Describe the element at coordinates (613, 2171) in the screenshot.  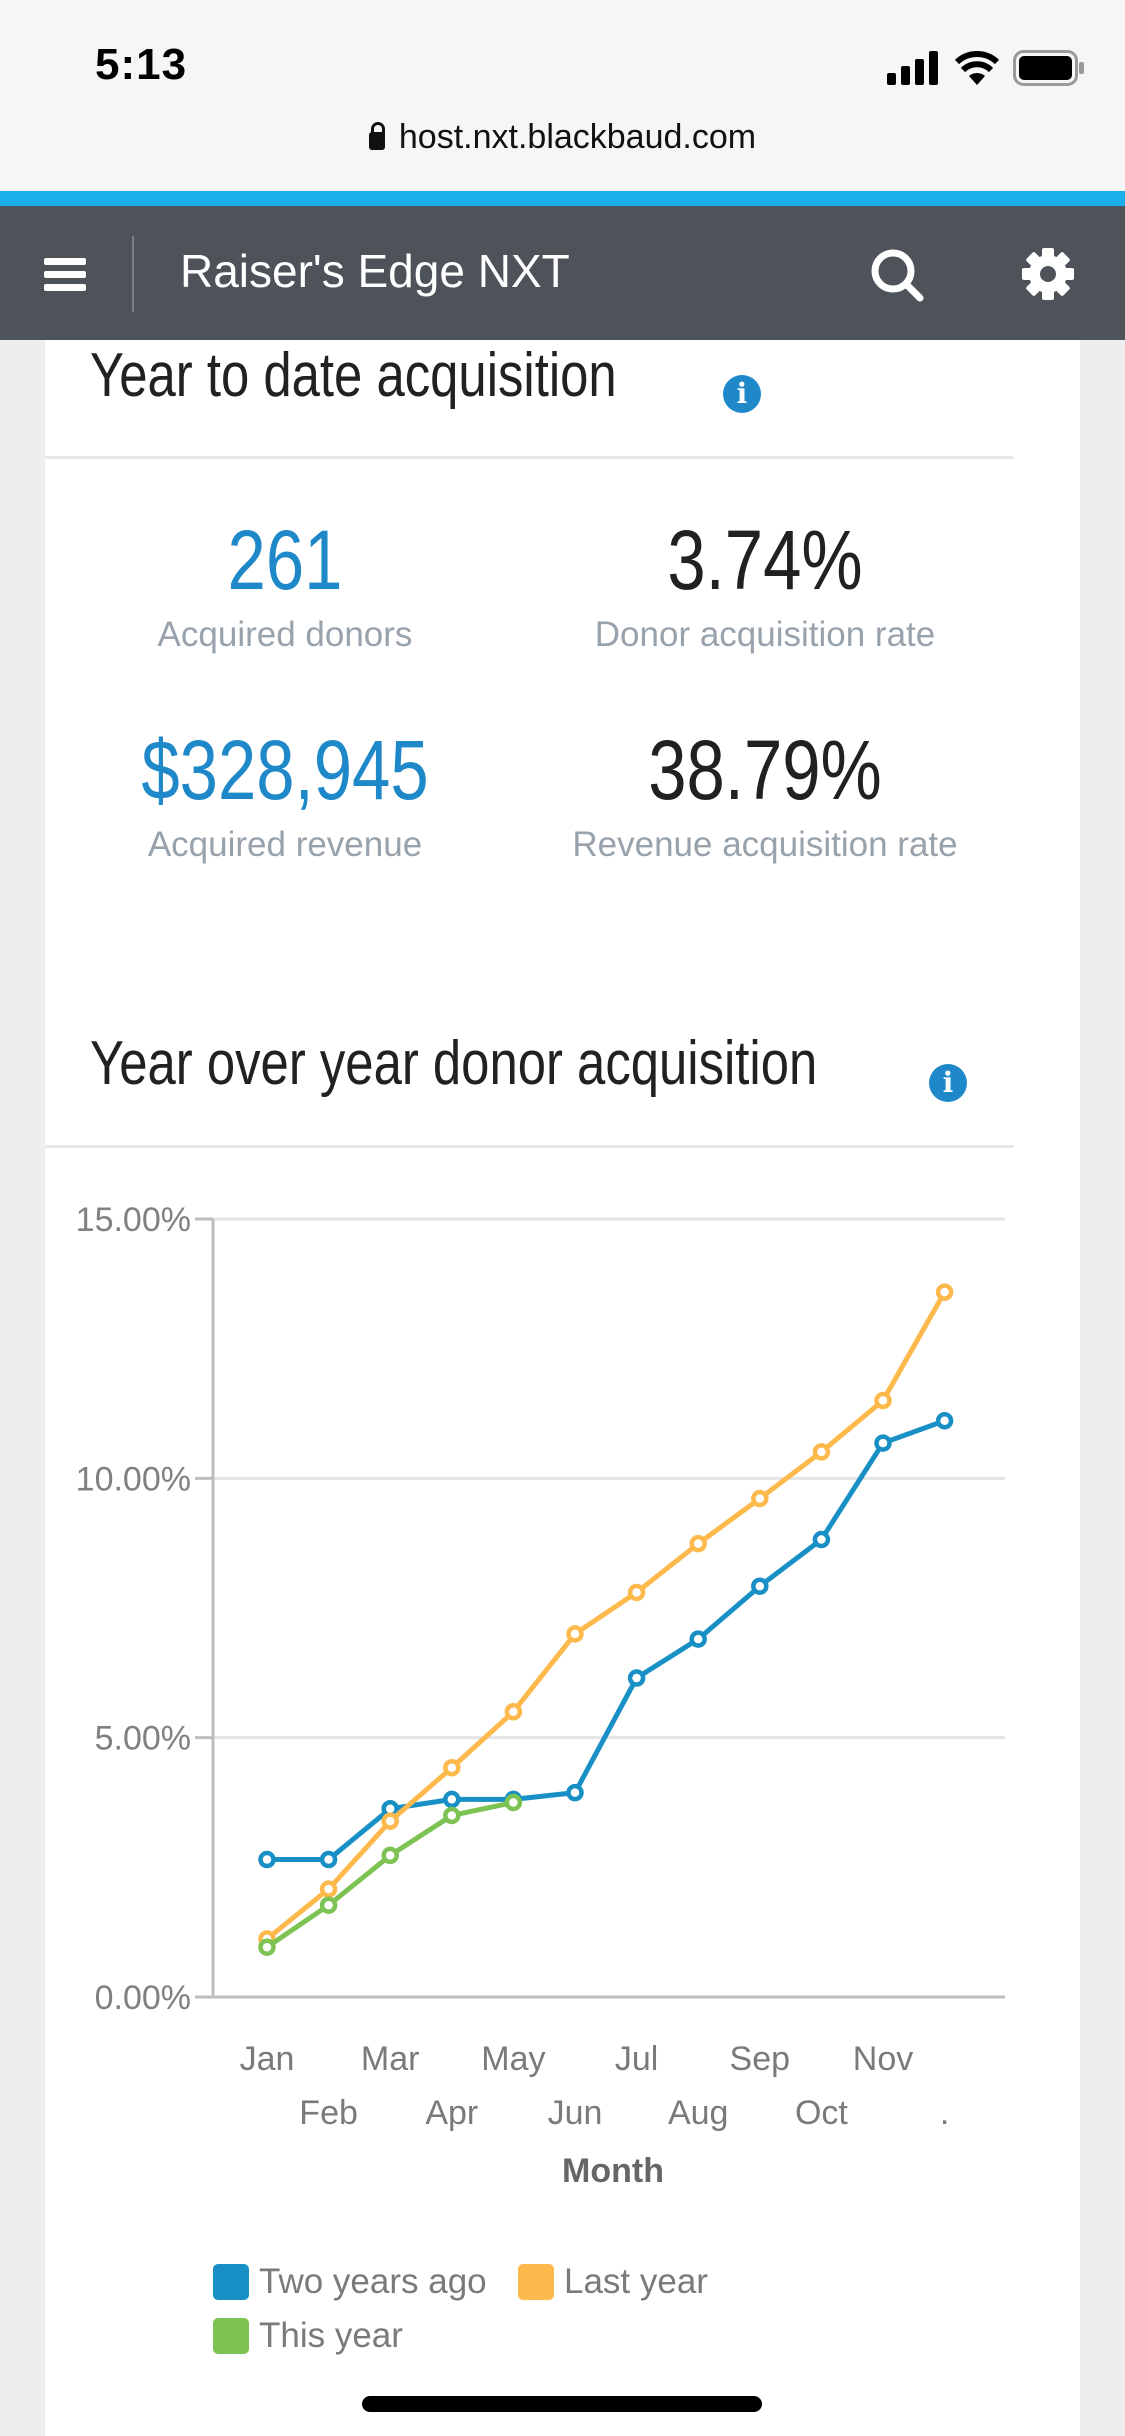
I see `x-axis-title: Month` at that location.